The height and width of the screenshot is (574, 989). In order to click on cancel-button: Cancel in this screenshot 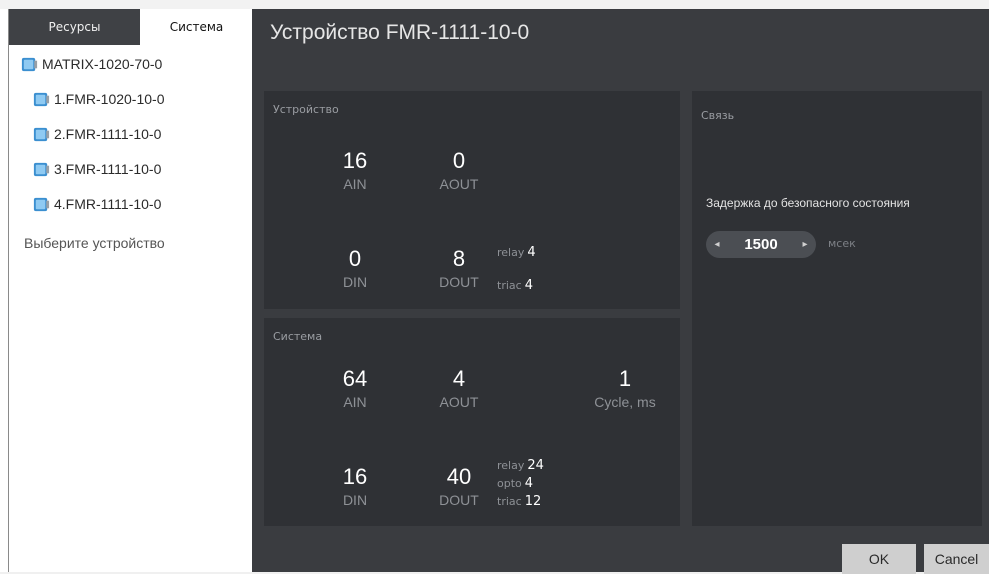, I will do `click(956, 559)`.